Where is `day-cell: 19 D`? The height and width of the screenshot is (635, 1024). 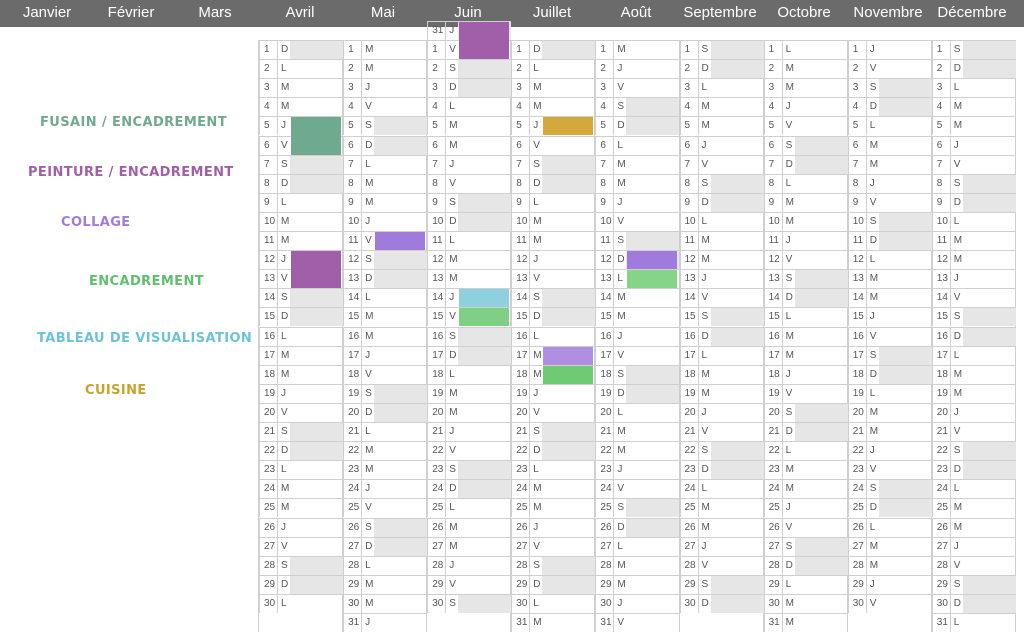 day-cell: 19 D is located at coordinates (637, 393).